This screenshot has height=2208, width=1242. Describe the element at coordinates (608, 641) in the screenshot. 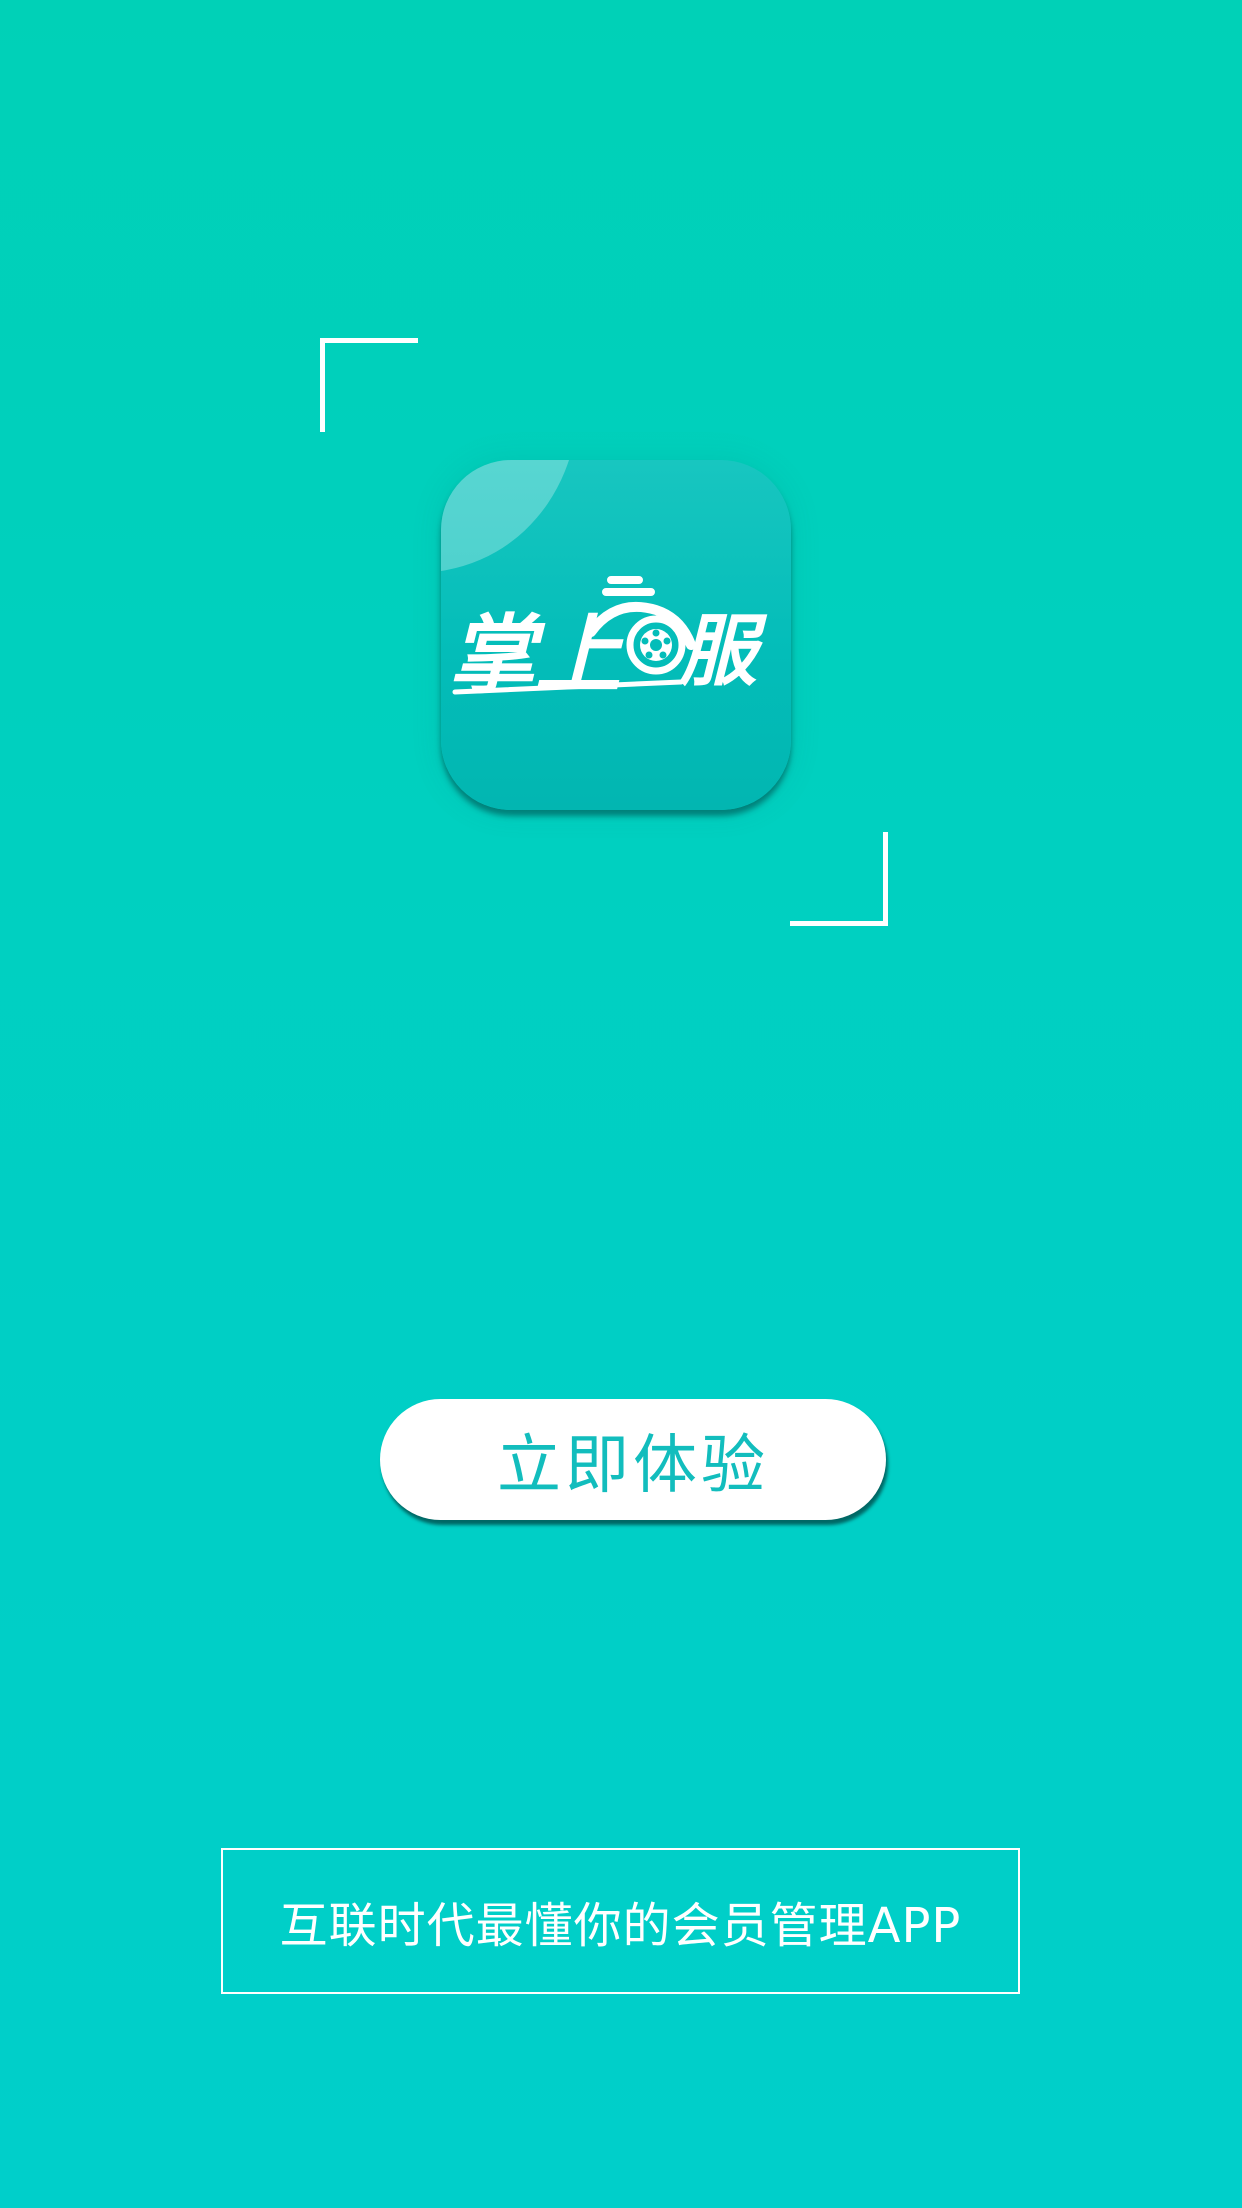

I see `app-logo-graphic: 掌上 服` at that location.